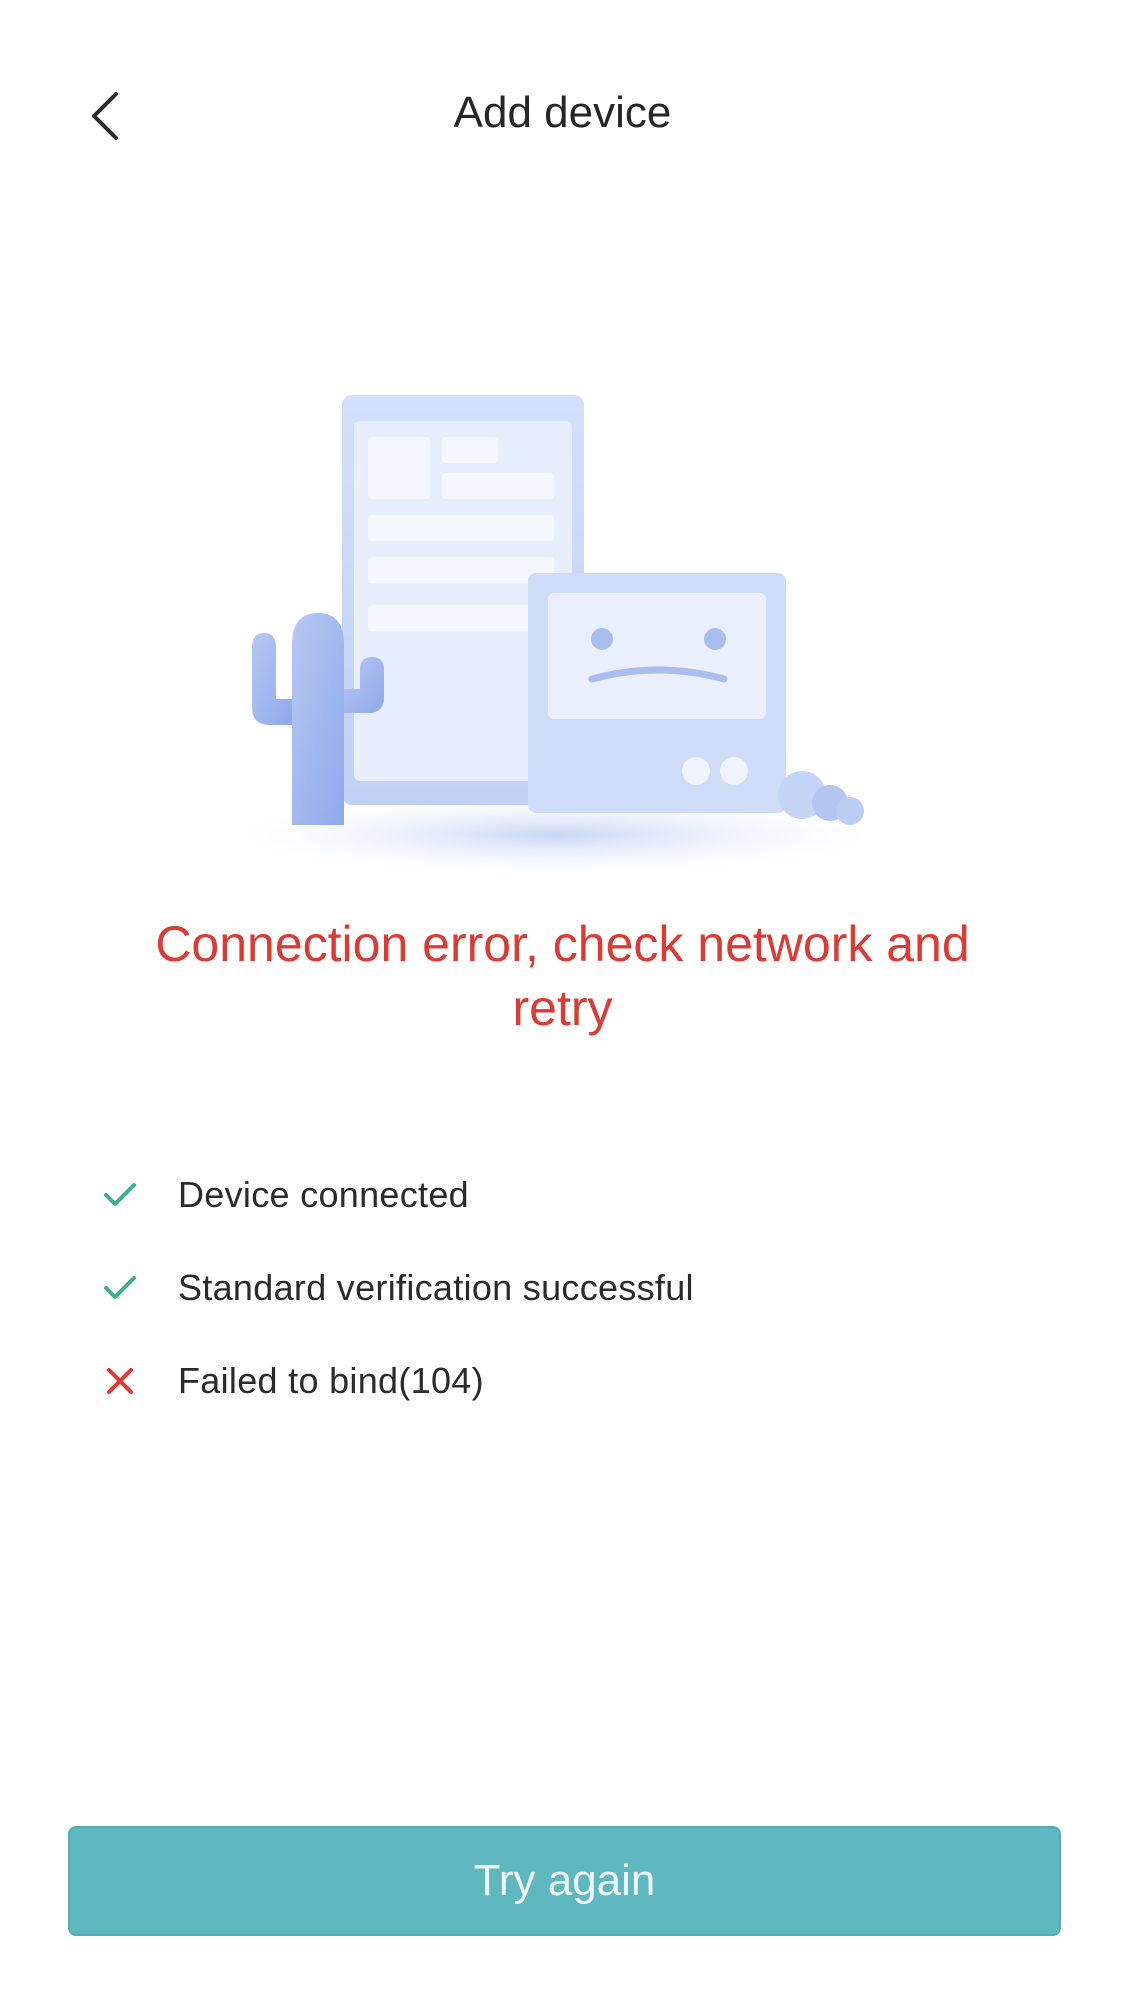 This screenshot has width=1125, height=2000. I want to click on cross-icon, so click(120, 1381).